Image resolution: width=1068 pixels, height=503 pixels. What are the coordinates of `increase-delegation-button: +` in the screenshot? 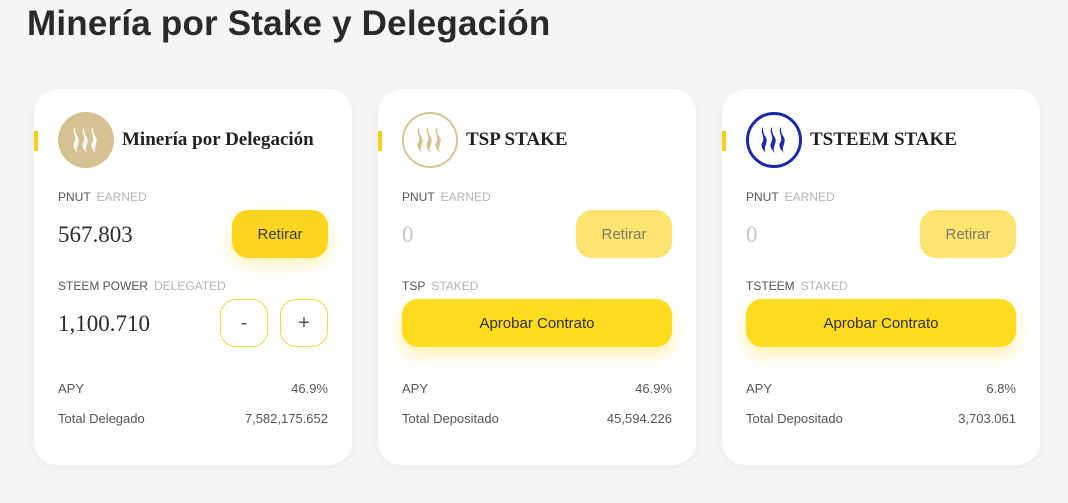 It's located at (304, 323).